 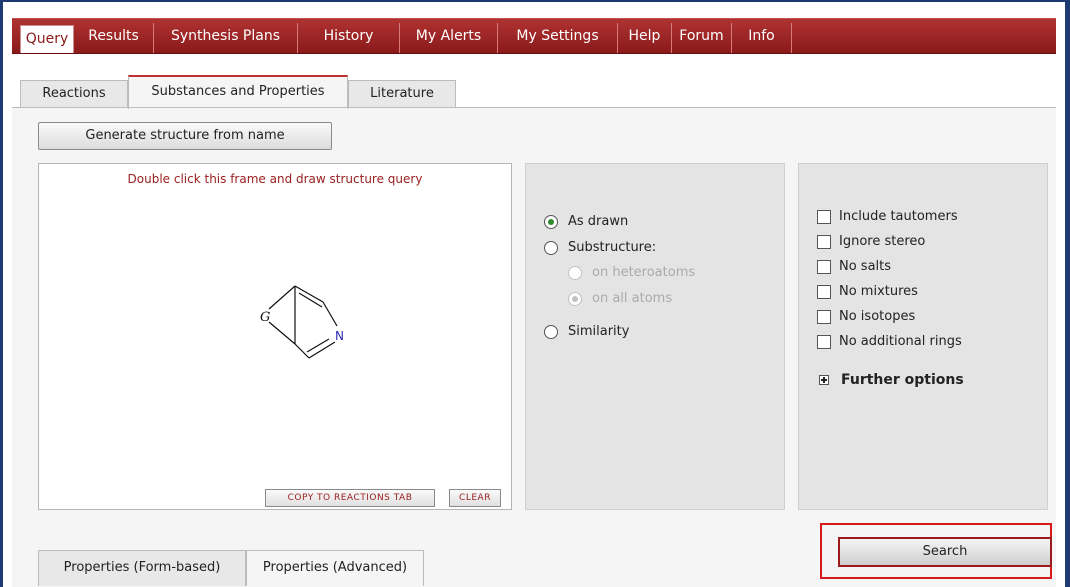 What do you see at coordinates (878, 291) in the screenshot?
I see `checkbox-label: No mixtures` at bounding box center [878, 291].